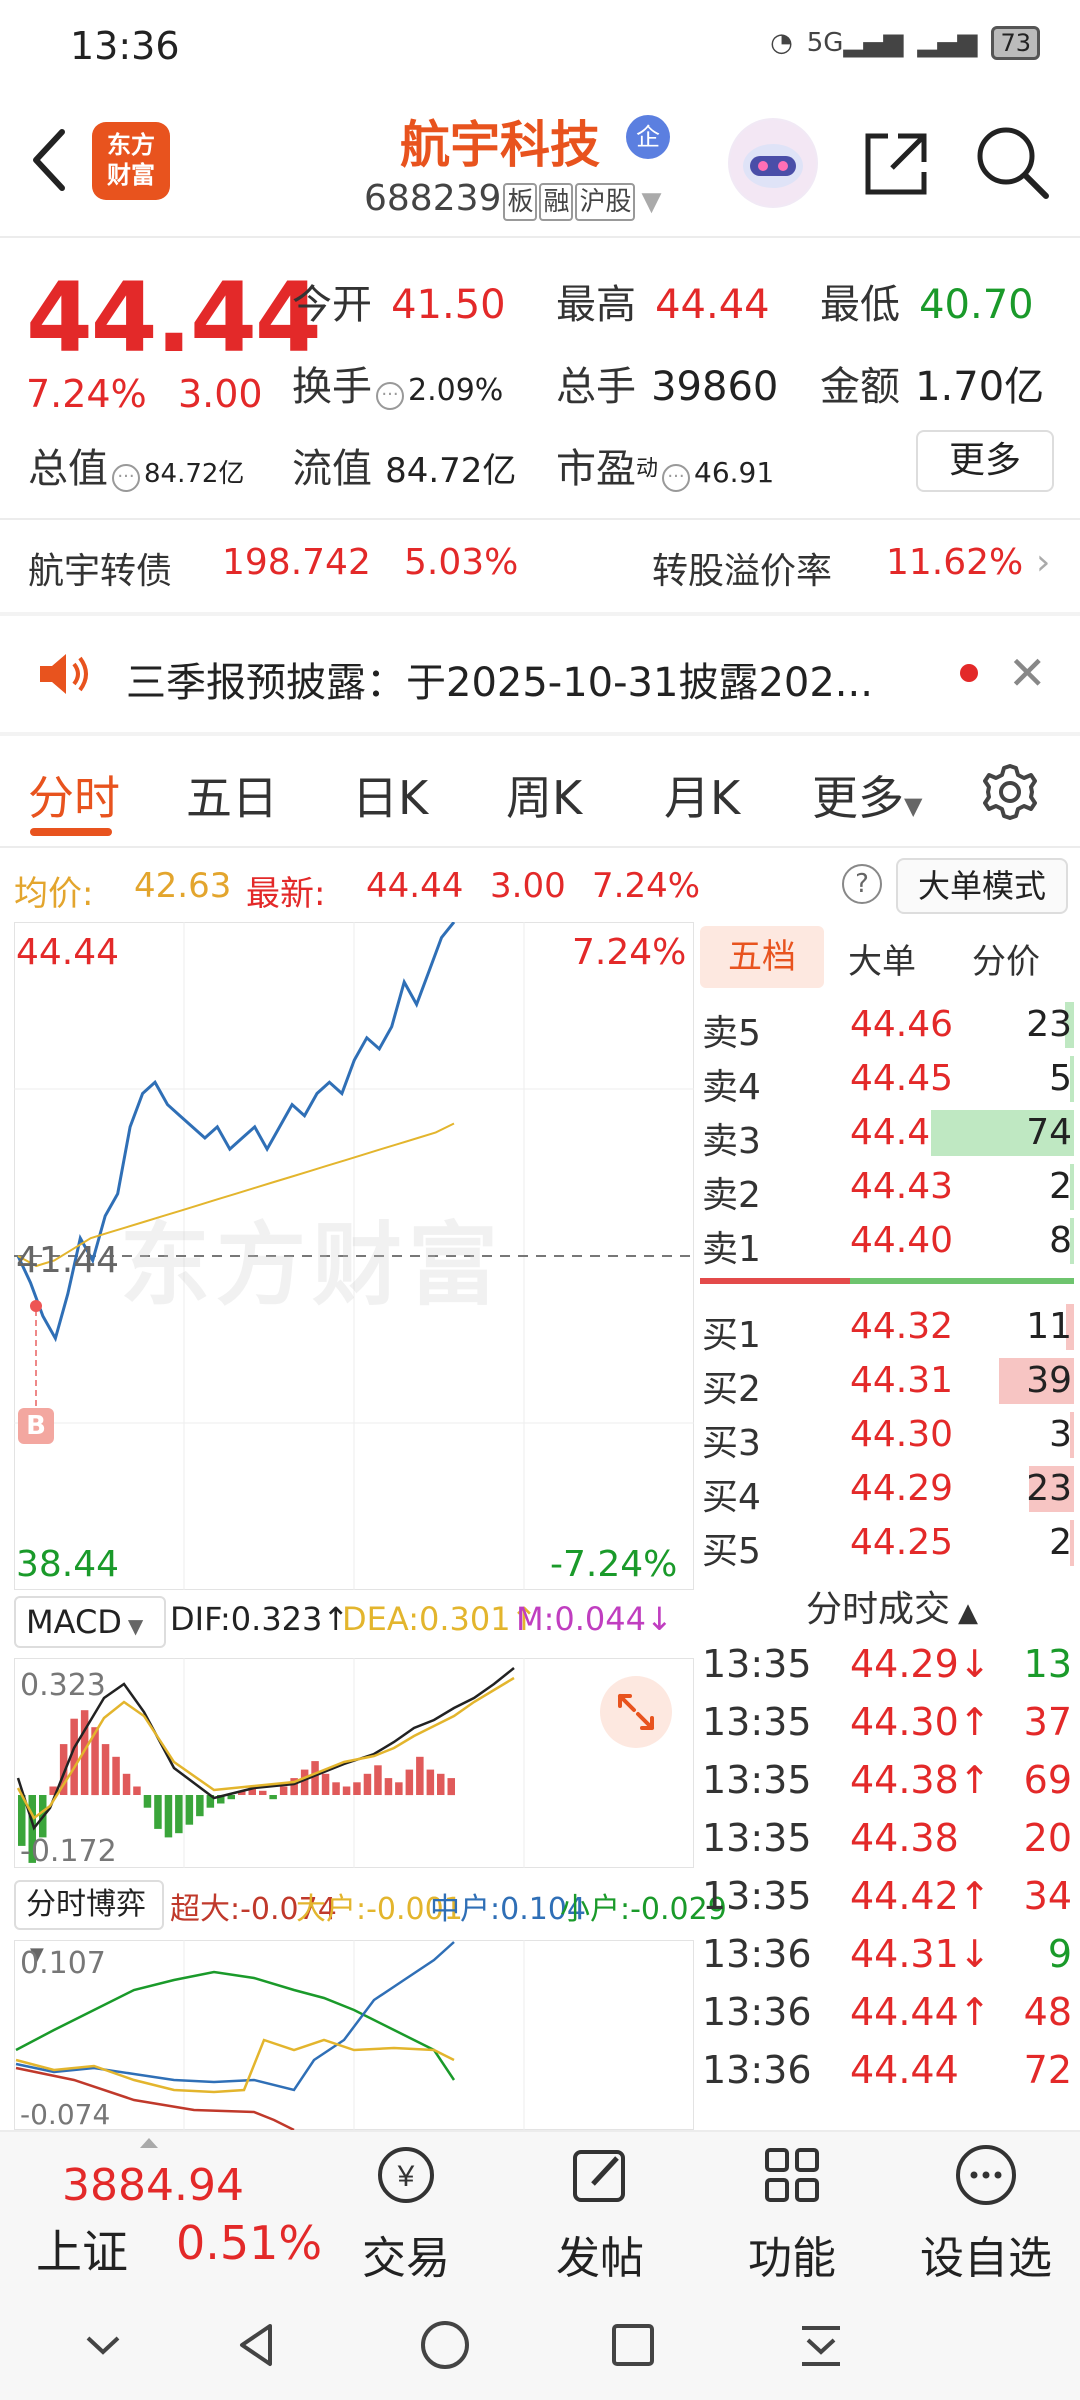 This screenshot has width=1080, height=2400. Describe the element at coordinates (882, 958) in the screenshot. I see `tab-big-orders: 大单` at that location.